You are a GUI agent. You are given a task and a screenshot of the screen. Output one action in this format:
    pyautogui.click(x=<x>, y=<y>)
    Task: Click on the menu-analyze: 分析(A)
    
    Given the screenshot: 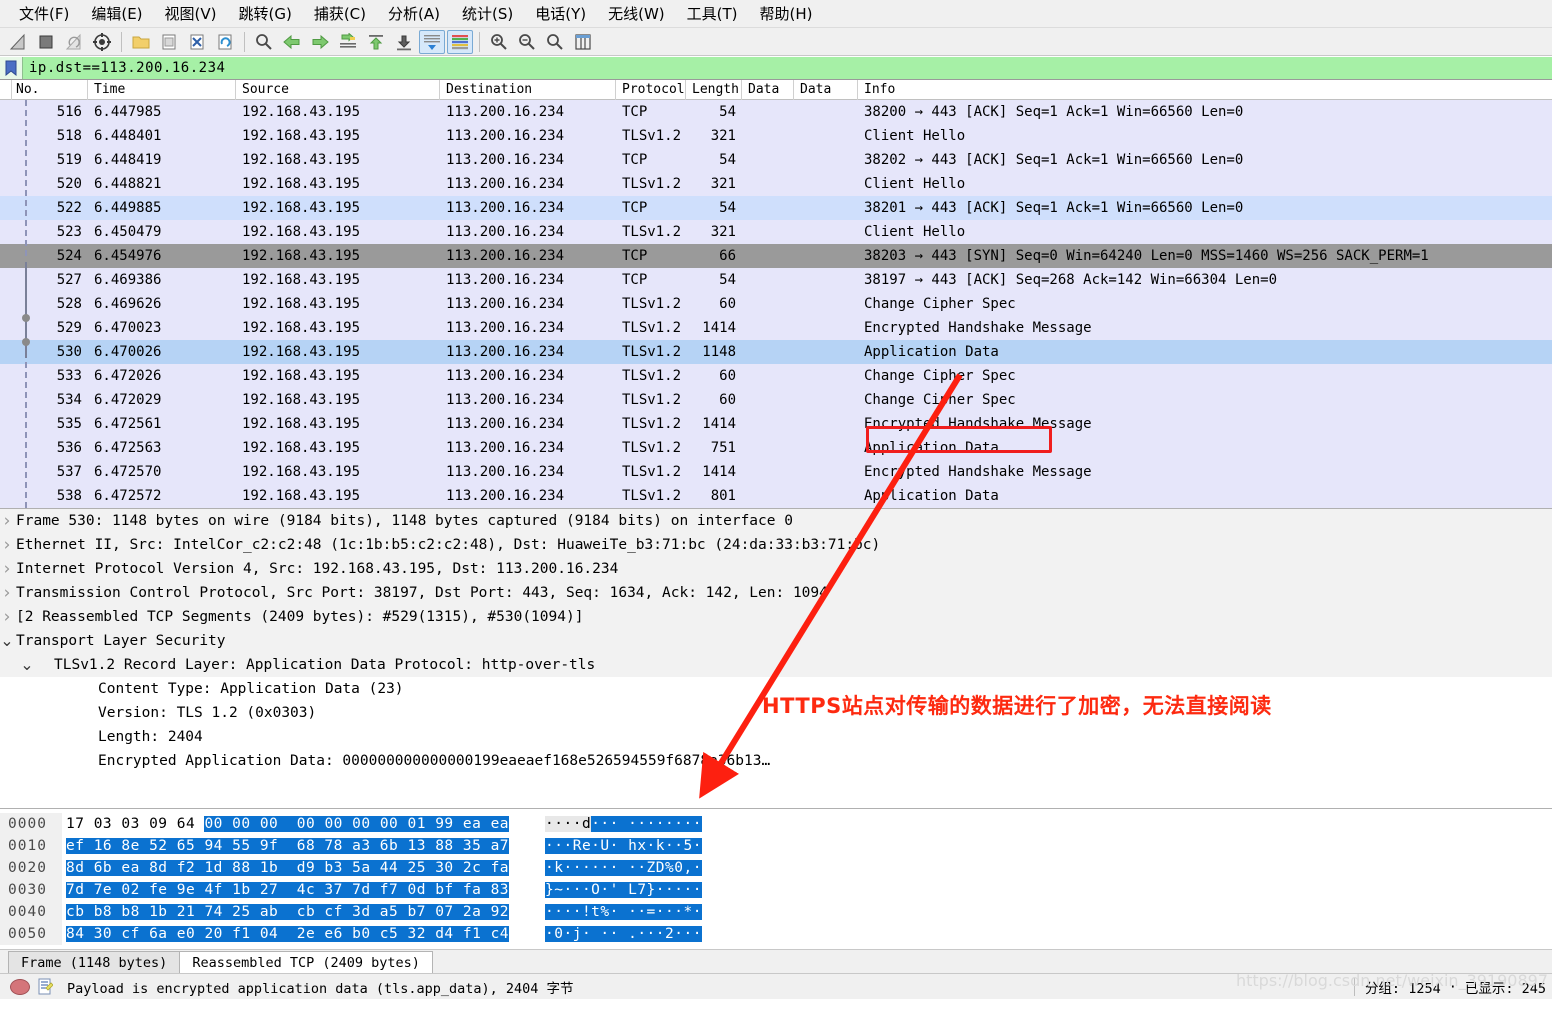 What is the action you would take?
    pyautogui.click(x=414, y=13)
    